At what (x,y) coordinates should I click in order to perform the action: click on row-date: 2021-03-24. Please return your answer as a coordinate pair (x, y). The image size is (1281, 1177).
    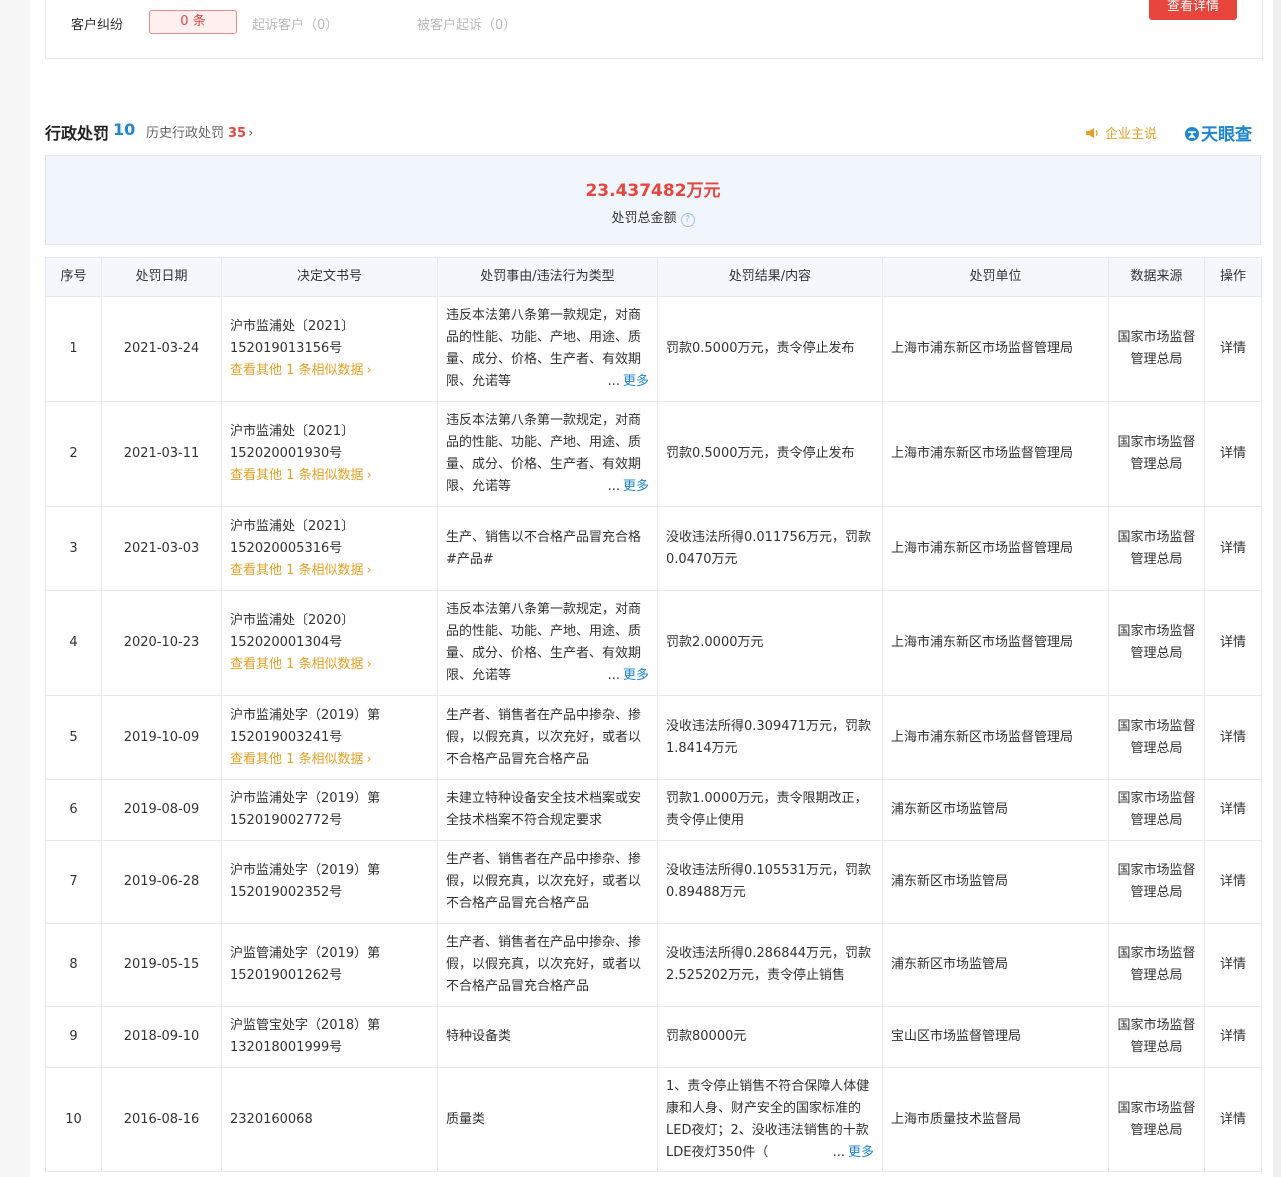
    Looking at the image, I should click on (161, 349).